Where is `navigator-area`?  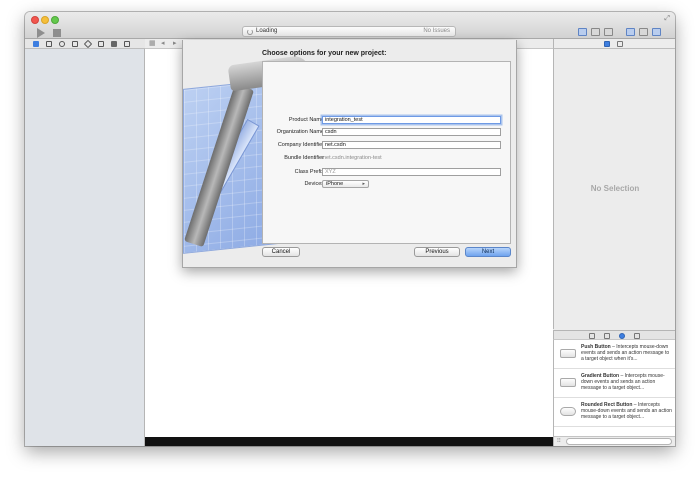 navigator-area is located at coordinates (85, 247).